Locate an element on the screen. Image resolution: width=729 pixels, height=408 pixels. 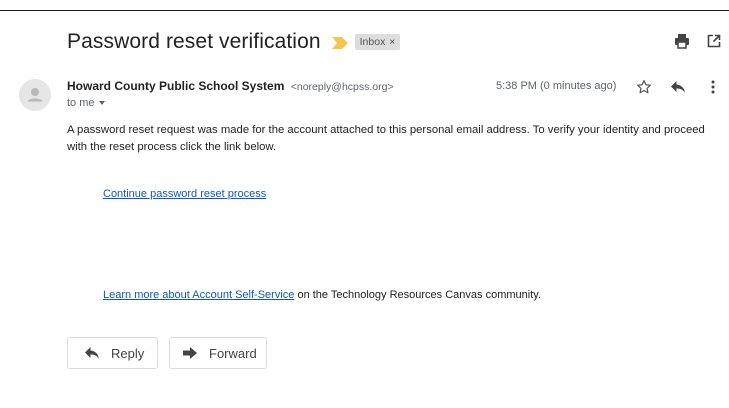
sender-name: Howard County Public School System is located at coordinates (175, 86).